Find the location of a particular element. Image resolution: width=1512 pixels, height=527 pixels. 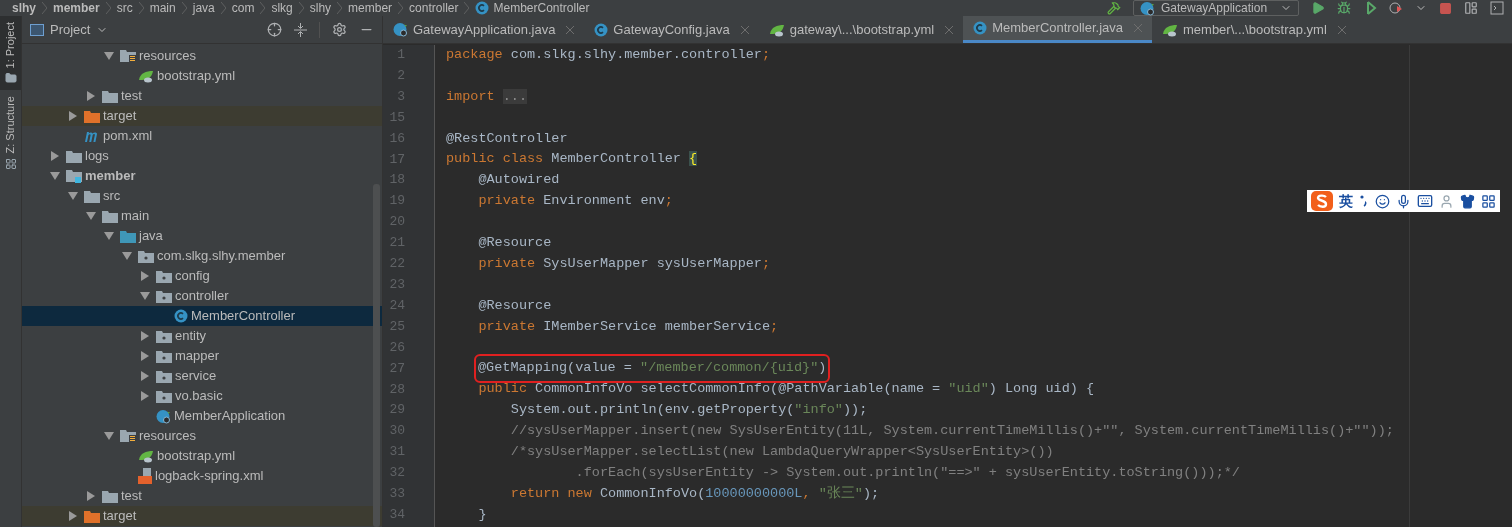

editor-tab: GatewayConfig.java is located at coordinates (671, 29).